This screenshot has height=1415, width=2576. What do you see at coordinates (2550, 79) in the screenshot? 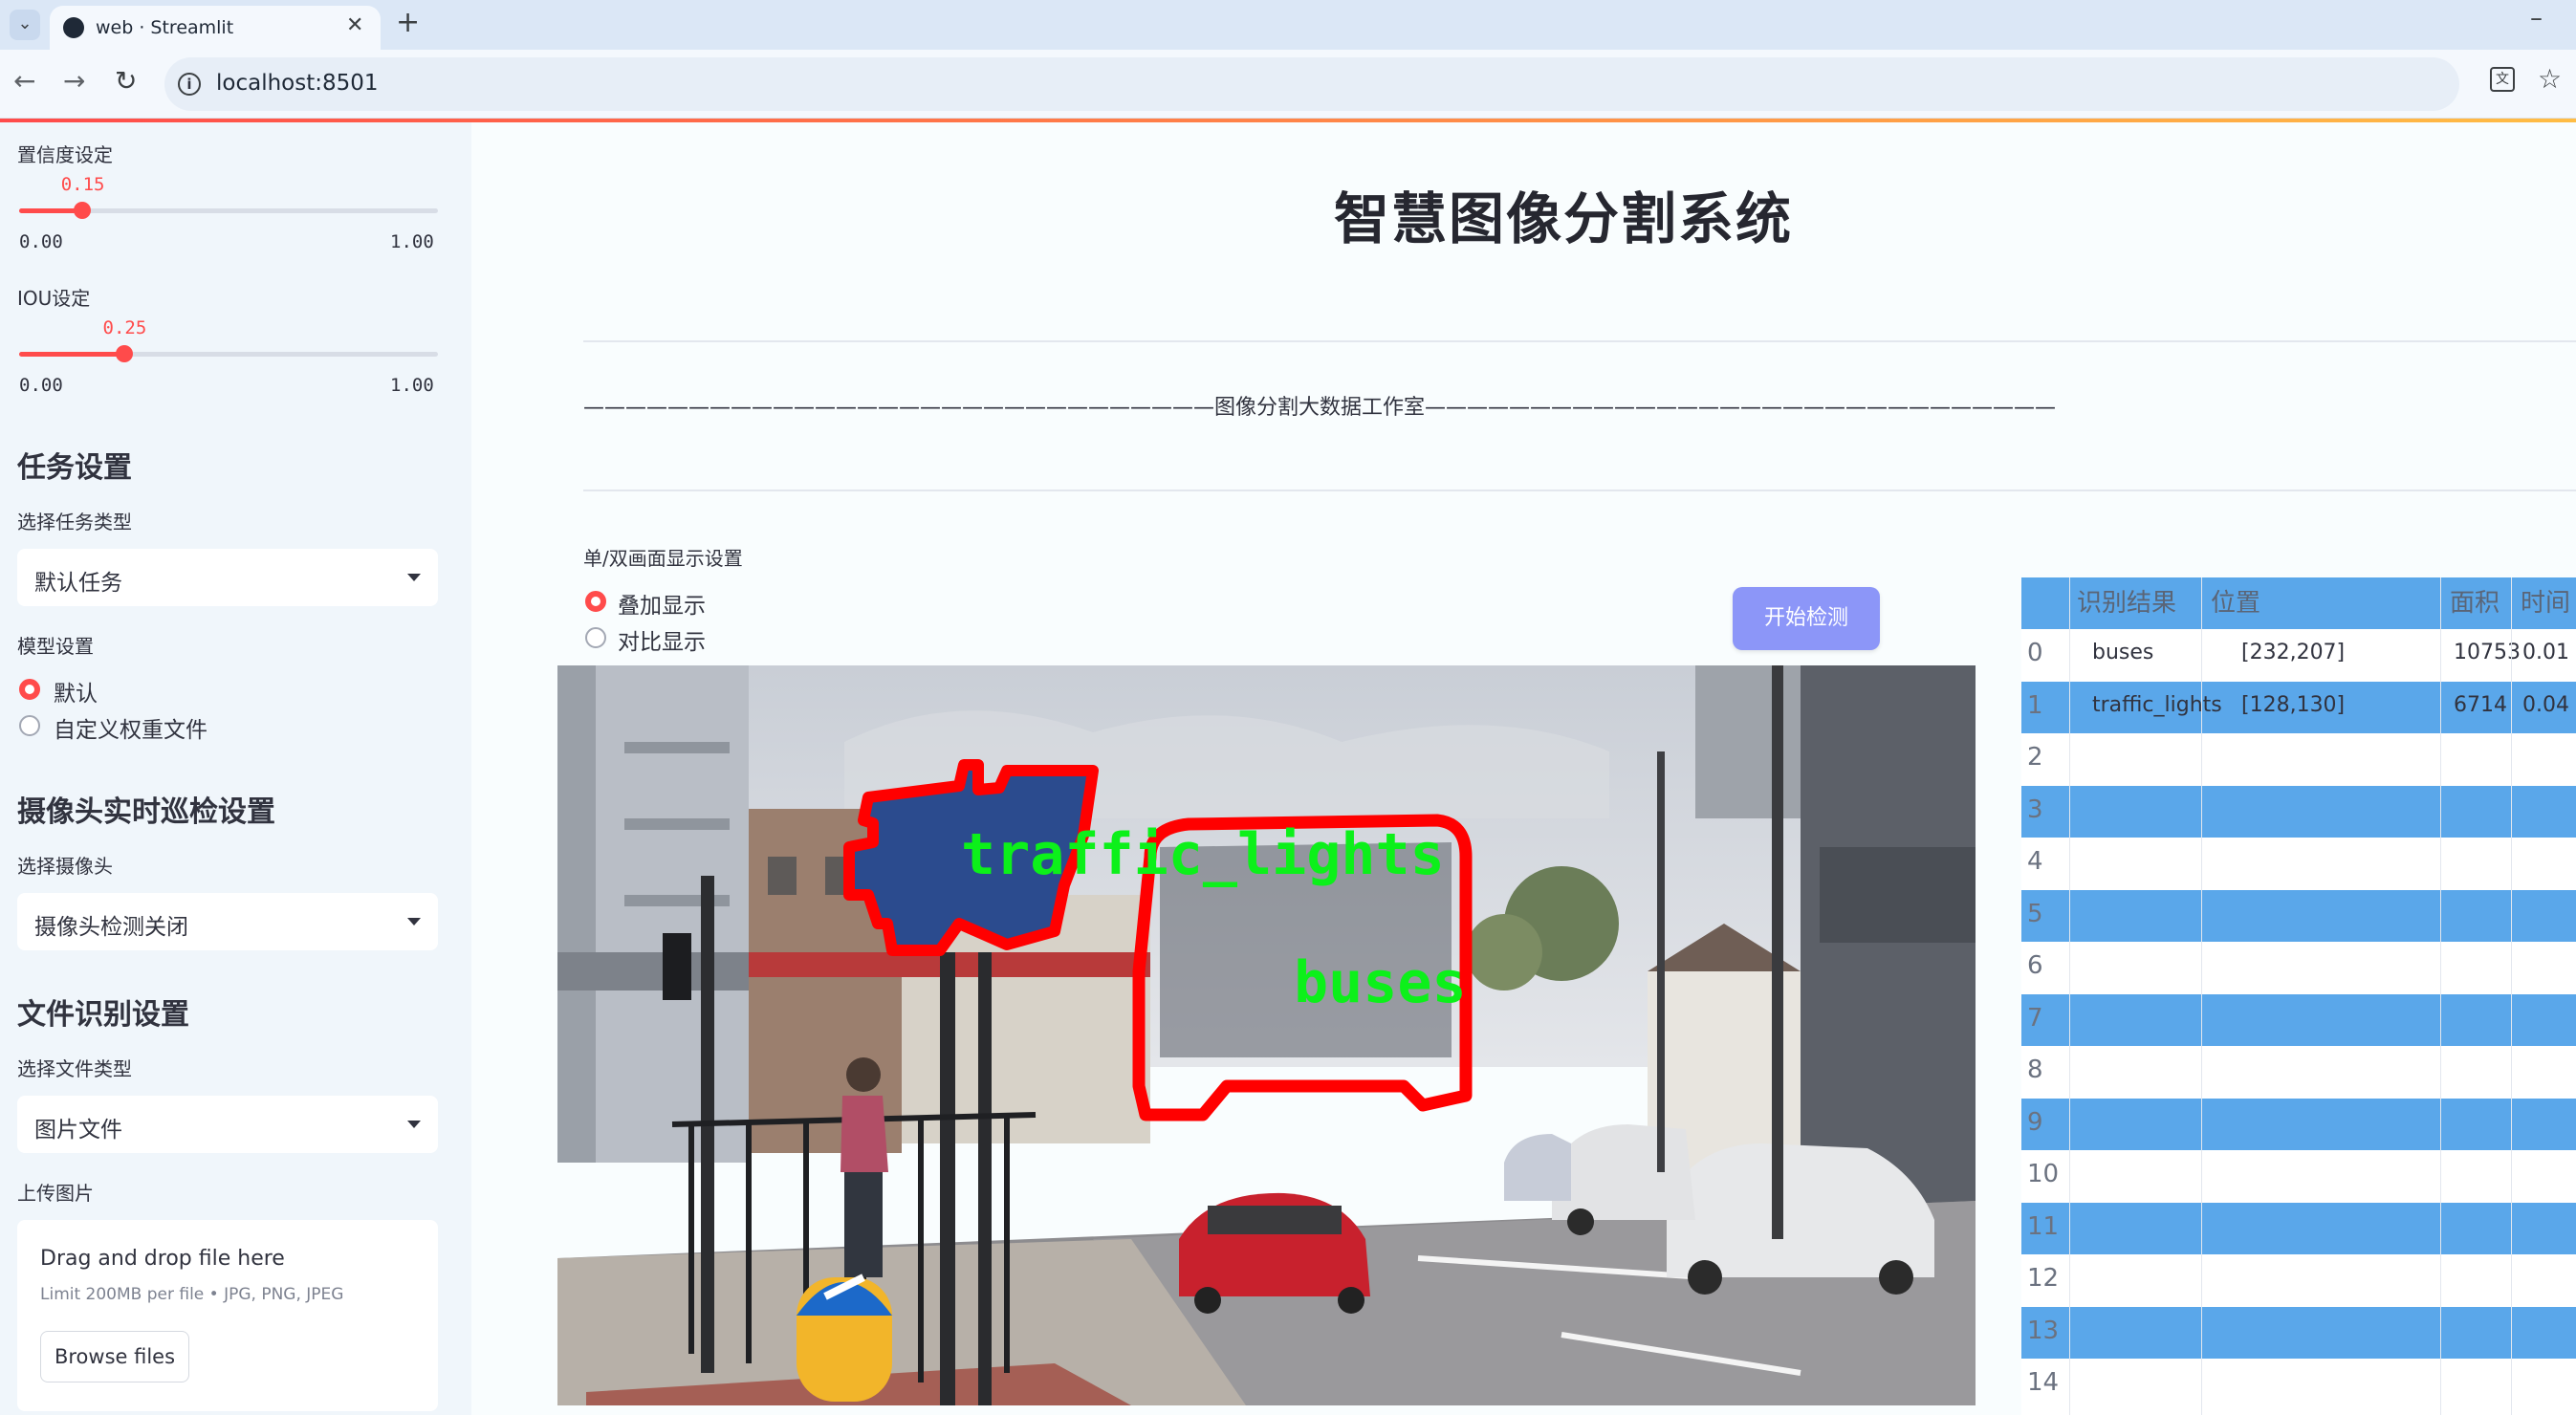
I see `bookmark-star-icon: ☆` at bounding box center [2550, 79].